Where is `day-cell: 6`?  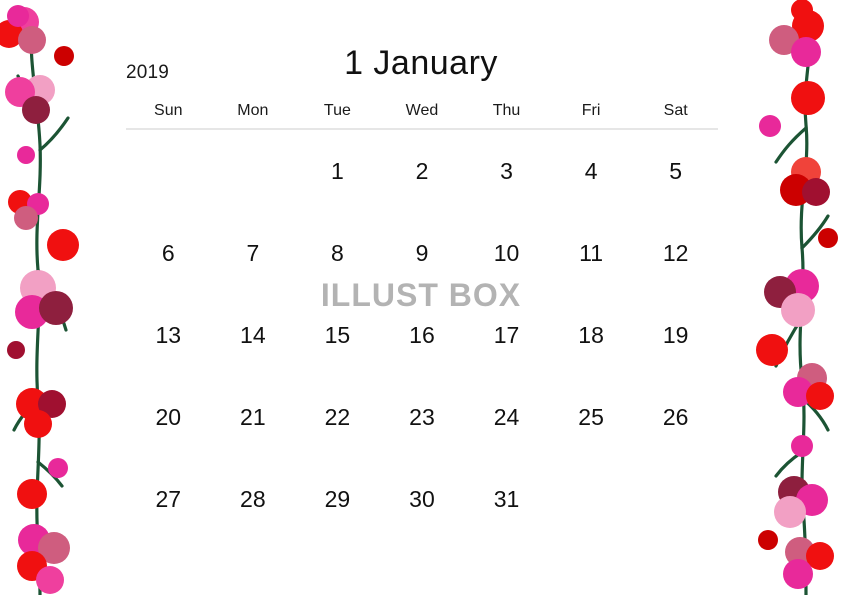
day-cell: 6 is located at coordinates (168, 253).